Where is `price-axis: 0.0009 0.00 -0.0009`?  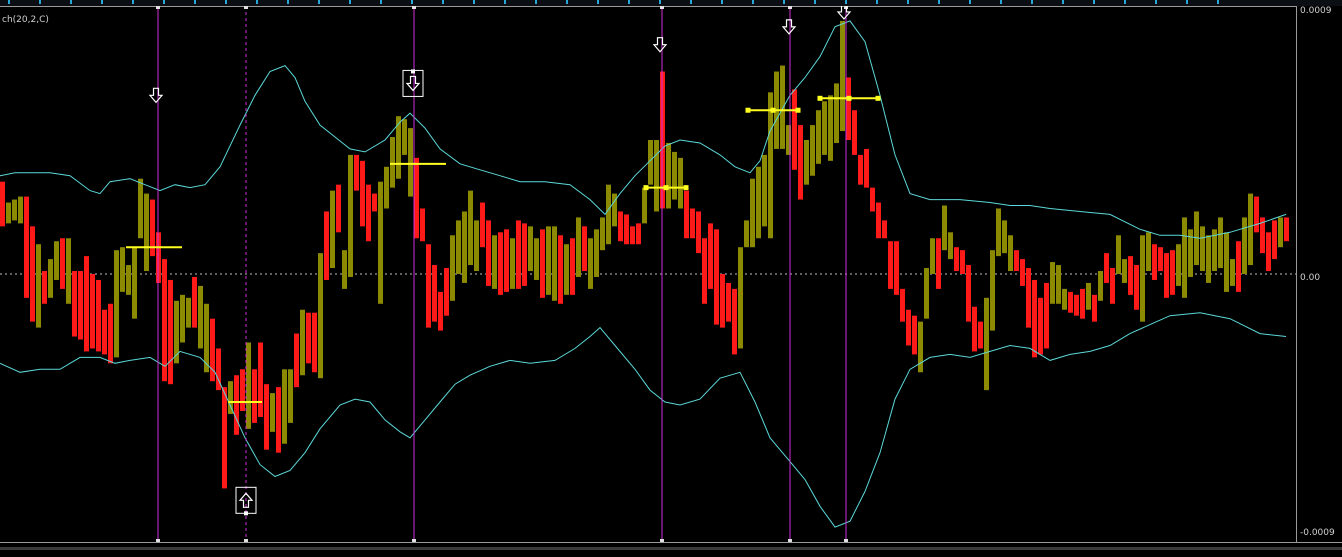
price-axis: 0.0009 0.00 -0.0009 is located at coordinates (1319, 274).